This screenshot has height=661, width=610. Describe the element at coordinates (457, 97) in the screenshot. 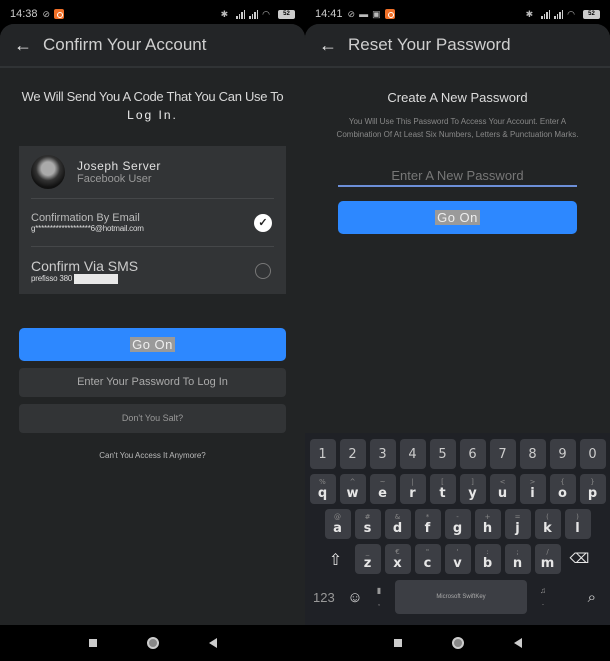

I see `section-heading: Create A New Password` at that location.